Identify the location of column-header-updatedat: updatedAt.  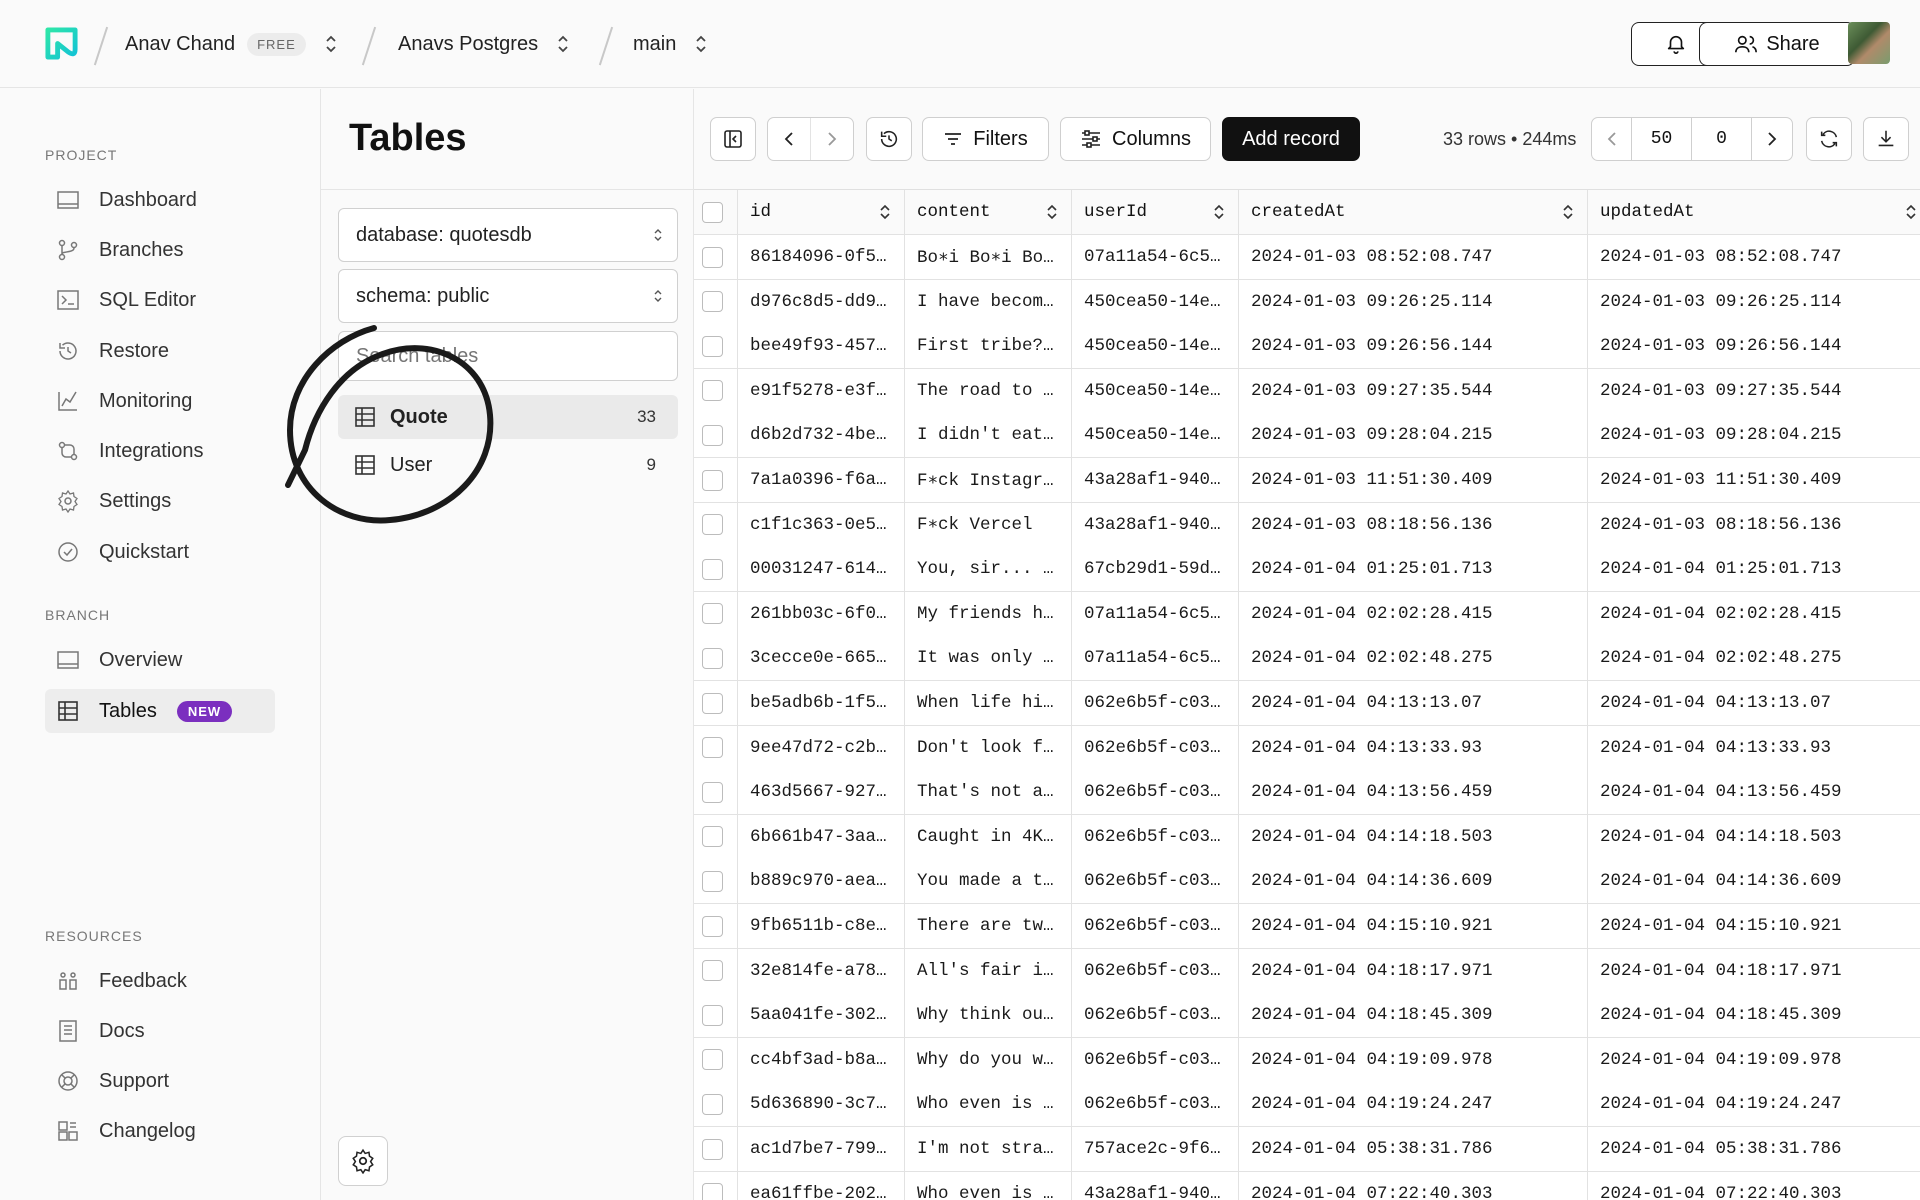
(1754, 212).